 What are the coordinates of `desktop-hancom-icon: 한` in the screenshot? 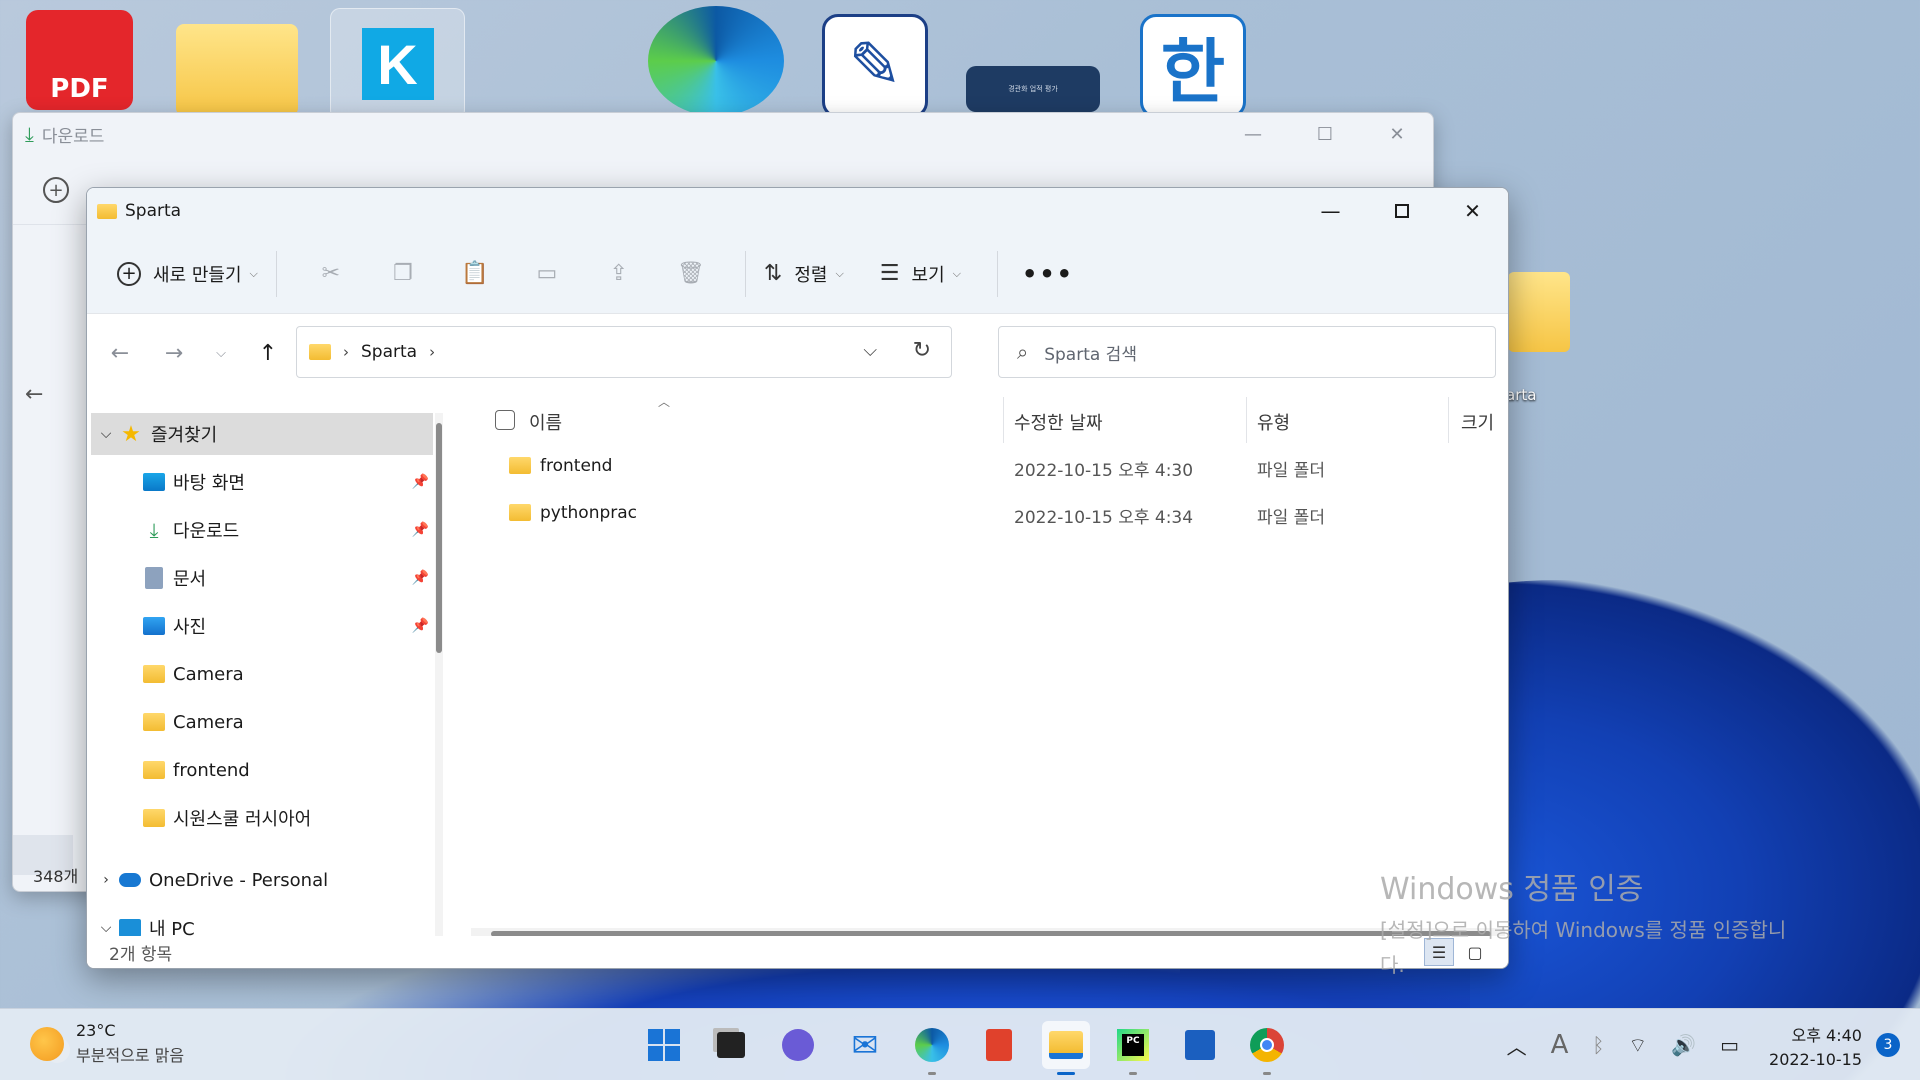 It's located at (1193, 66).